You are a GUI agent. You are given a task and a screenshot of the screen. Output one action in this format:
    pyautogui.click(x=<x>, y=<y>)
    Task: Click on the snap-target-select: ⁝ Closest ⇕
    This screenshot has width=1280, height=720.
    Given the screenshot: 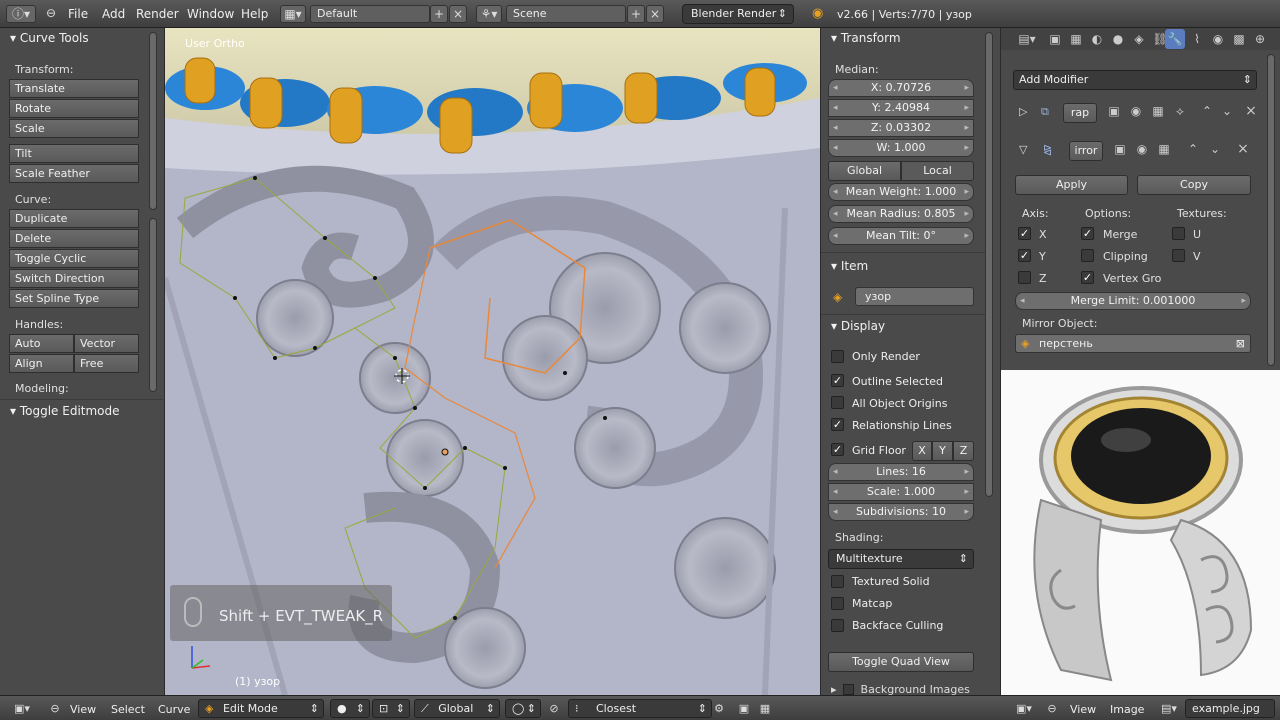 What is the action you would take?
    pyautogui.click(x=640, y=708)
    